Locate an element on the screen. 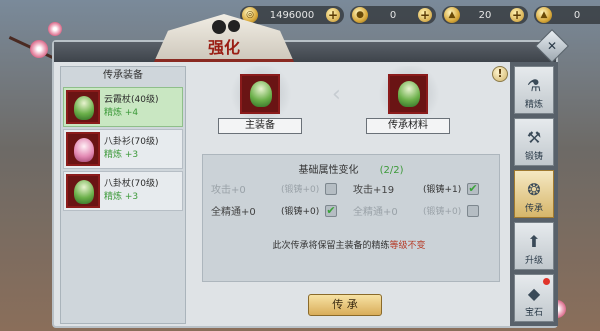  title-tab: 强化 is located at coordinates (224, 38).